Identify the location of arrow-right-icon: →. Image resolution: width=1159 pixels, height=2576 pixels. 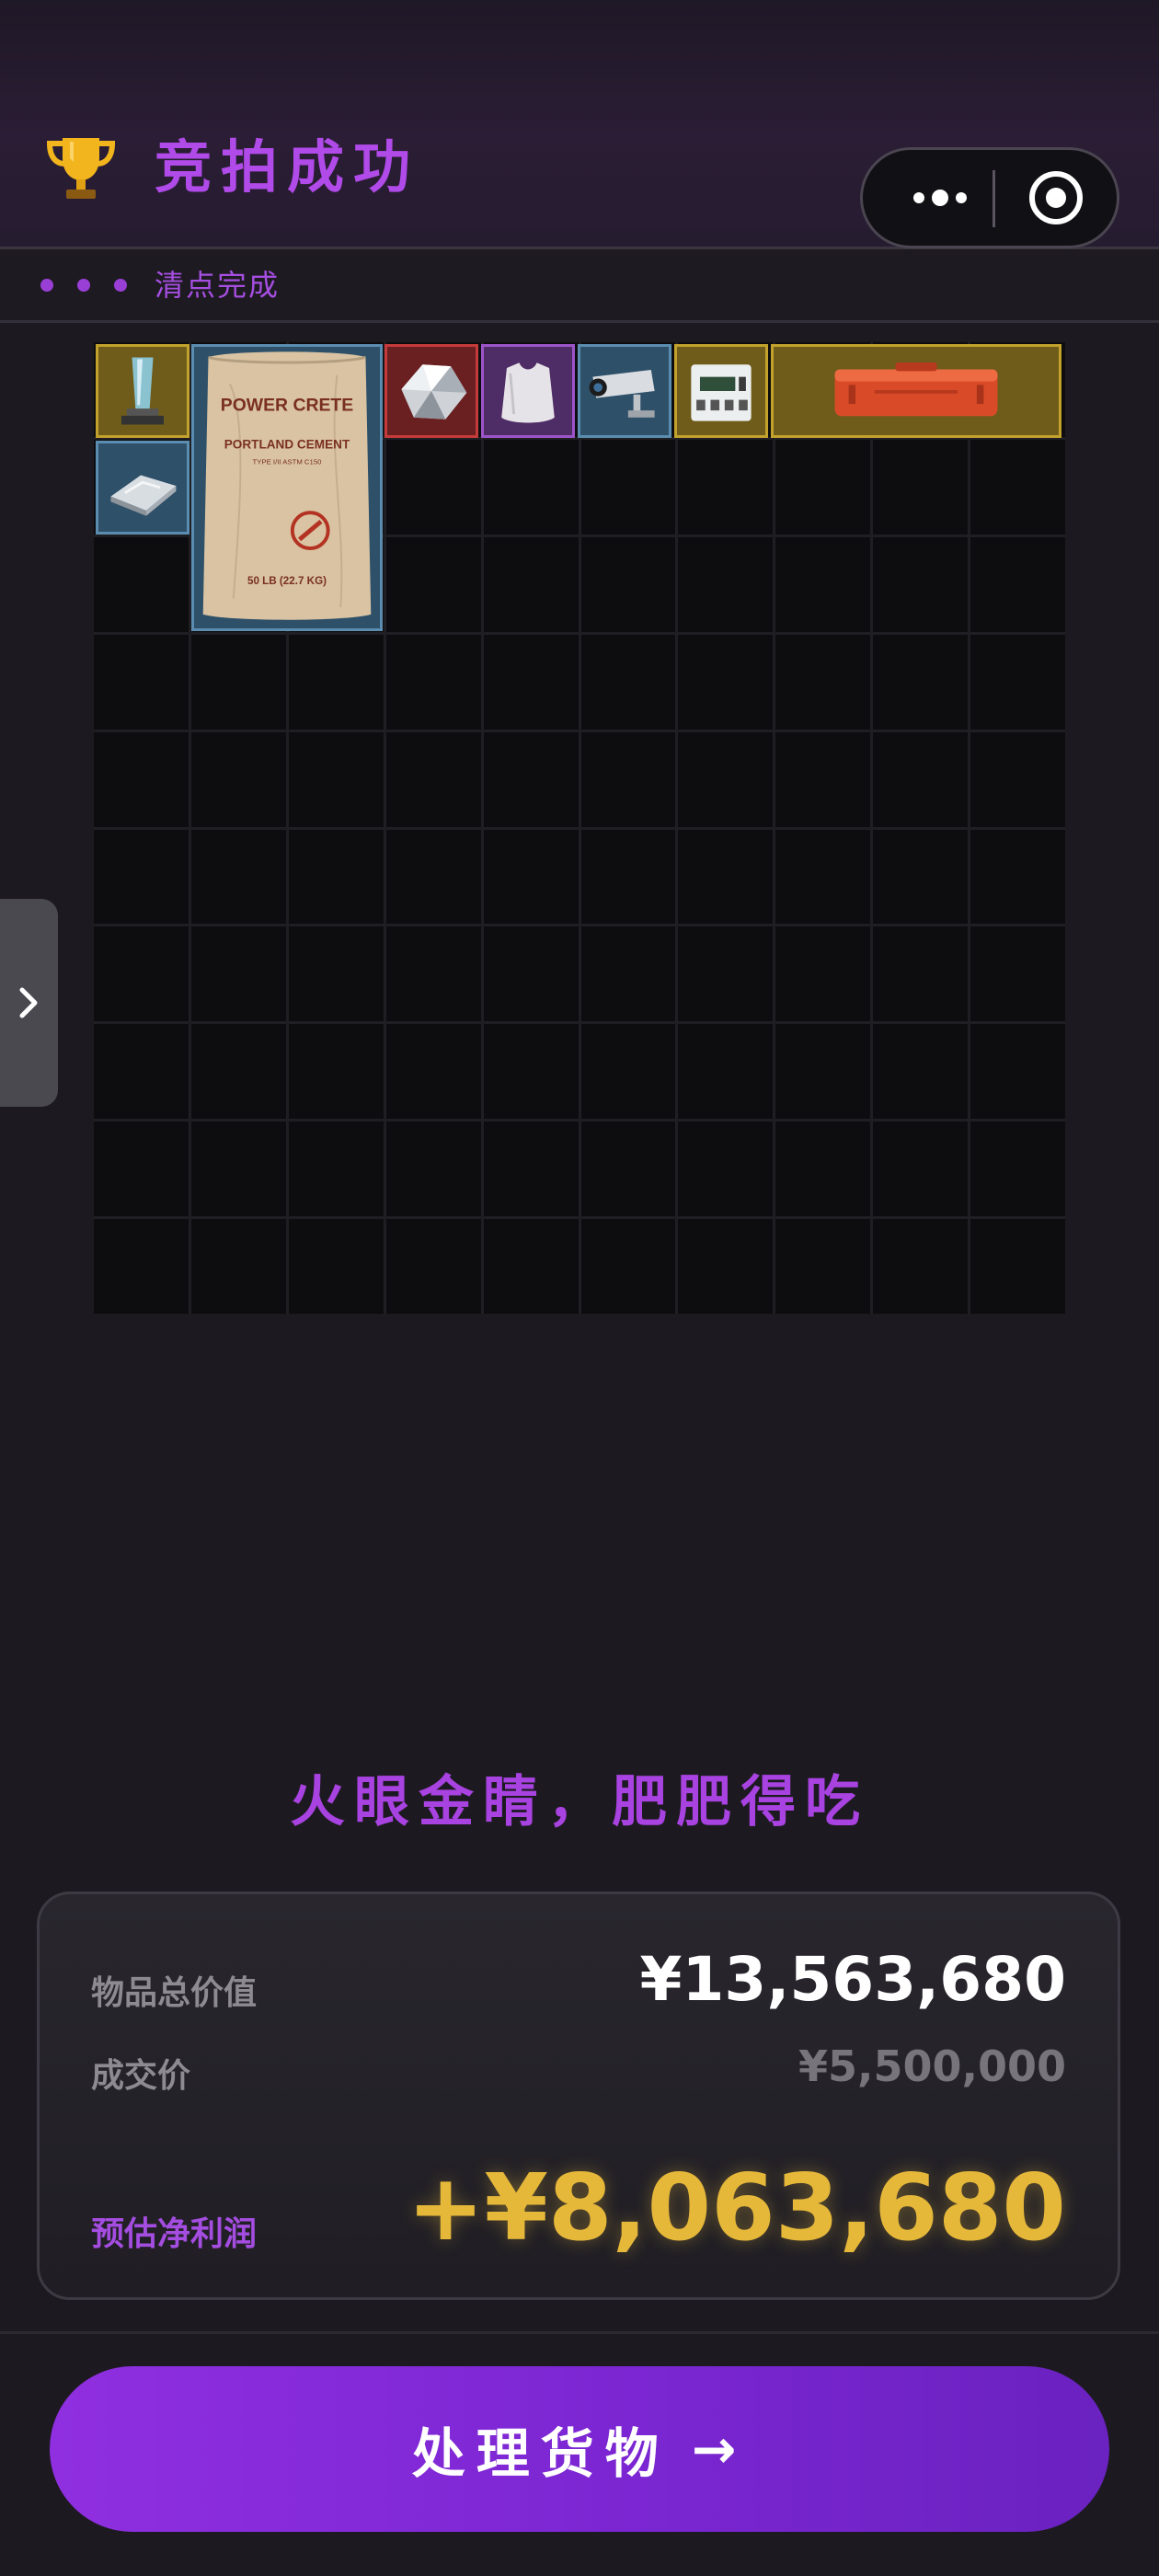
(719, 2449).